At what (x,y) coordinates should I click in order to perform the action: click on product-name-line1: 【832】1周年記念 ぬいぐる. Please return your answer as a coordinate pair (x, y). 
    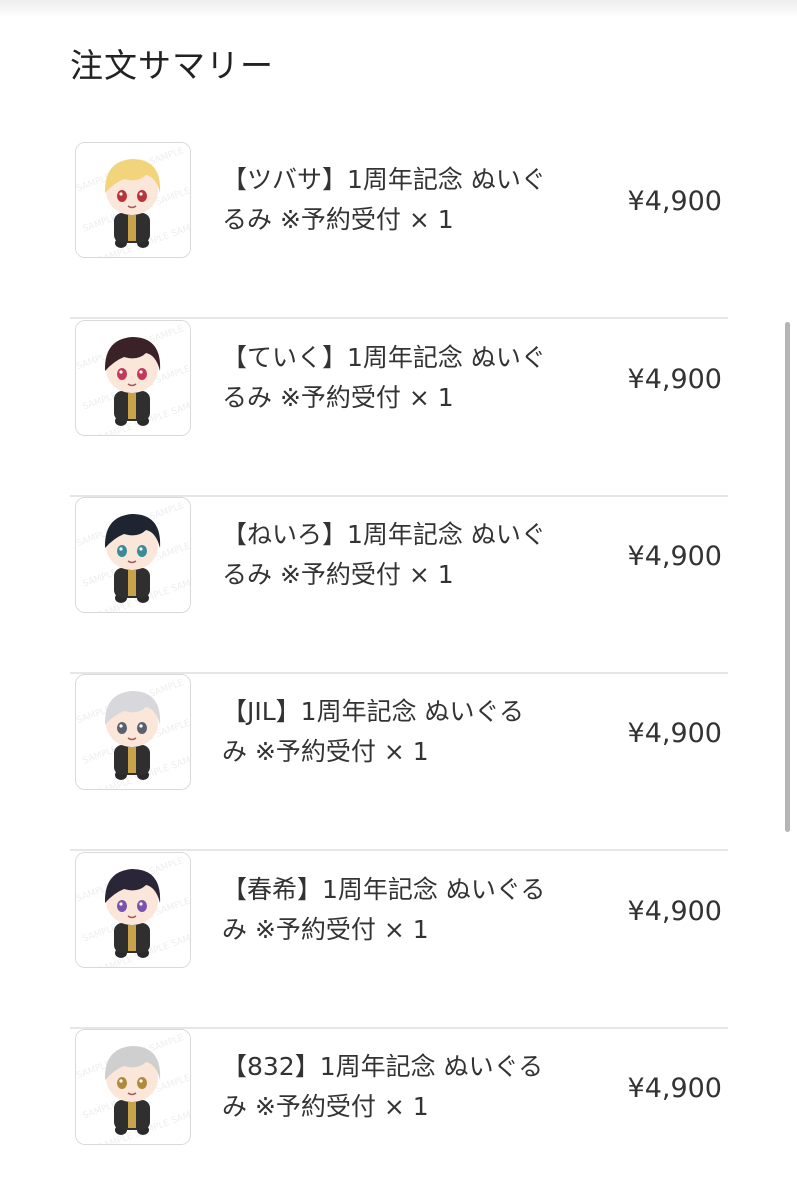
    Looking at the image, I should click on (383, 1066).